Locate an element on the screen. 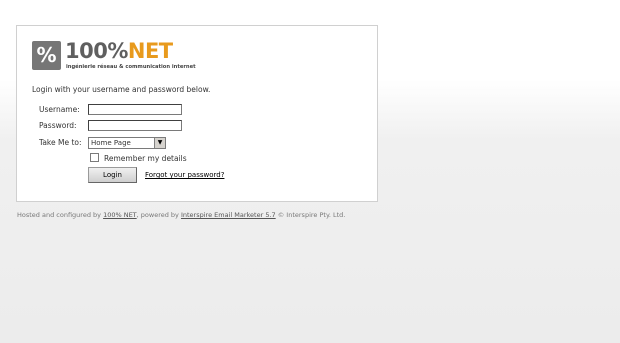  percent-logo-icon: % is located at coordinates (46, 55).